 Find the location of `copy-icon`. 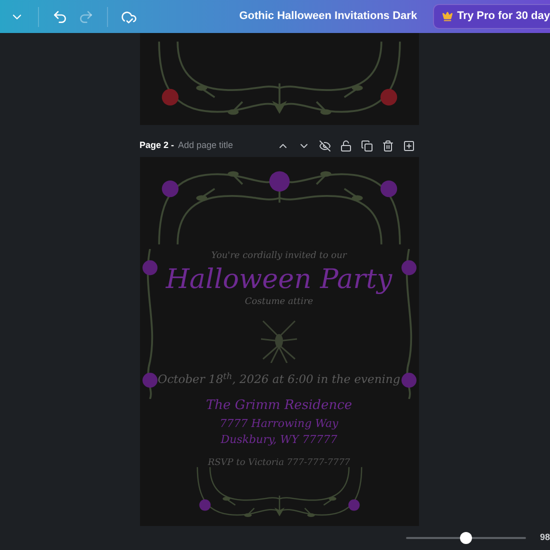

copy-icon is located at coordinates (366, 146).